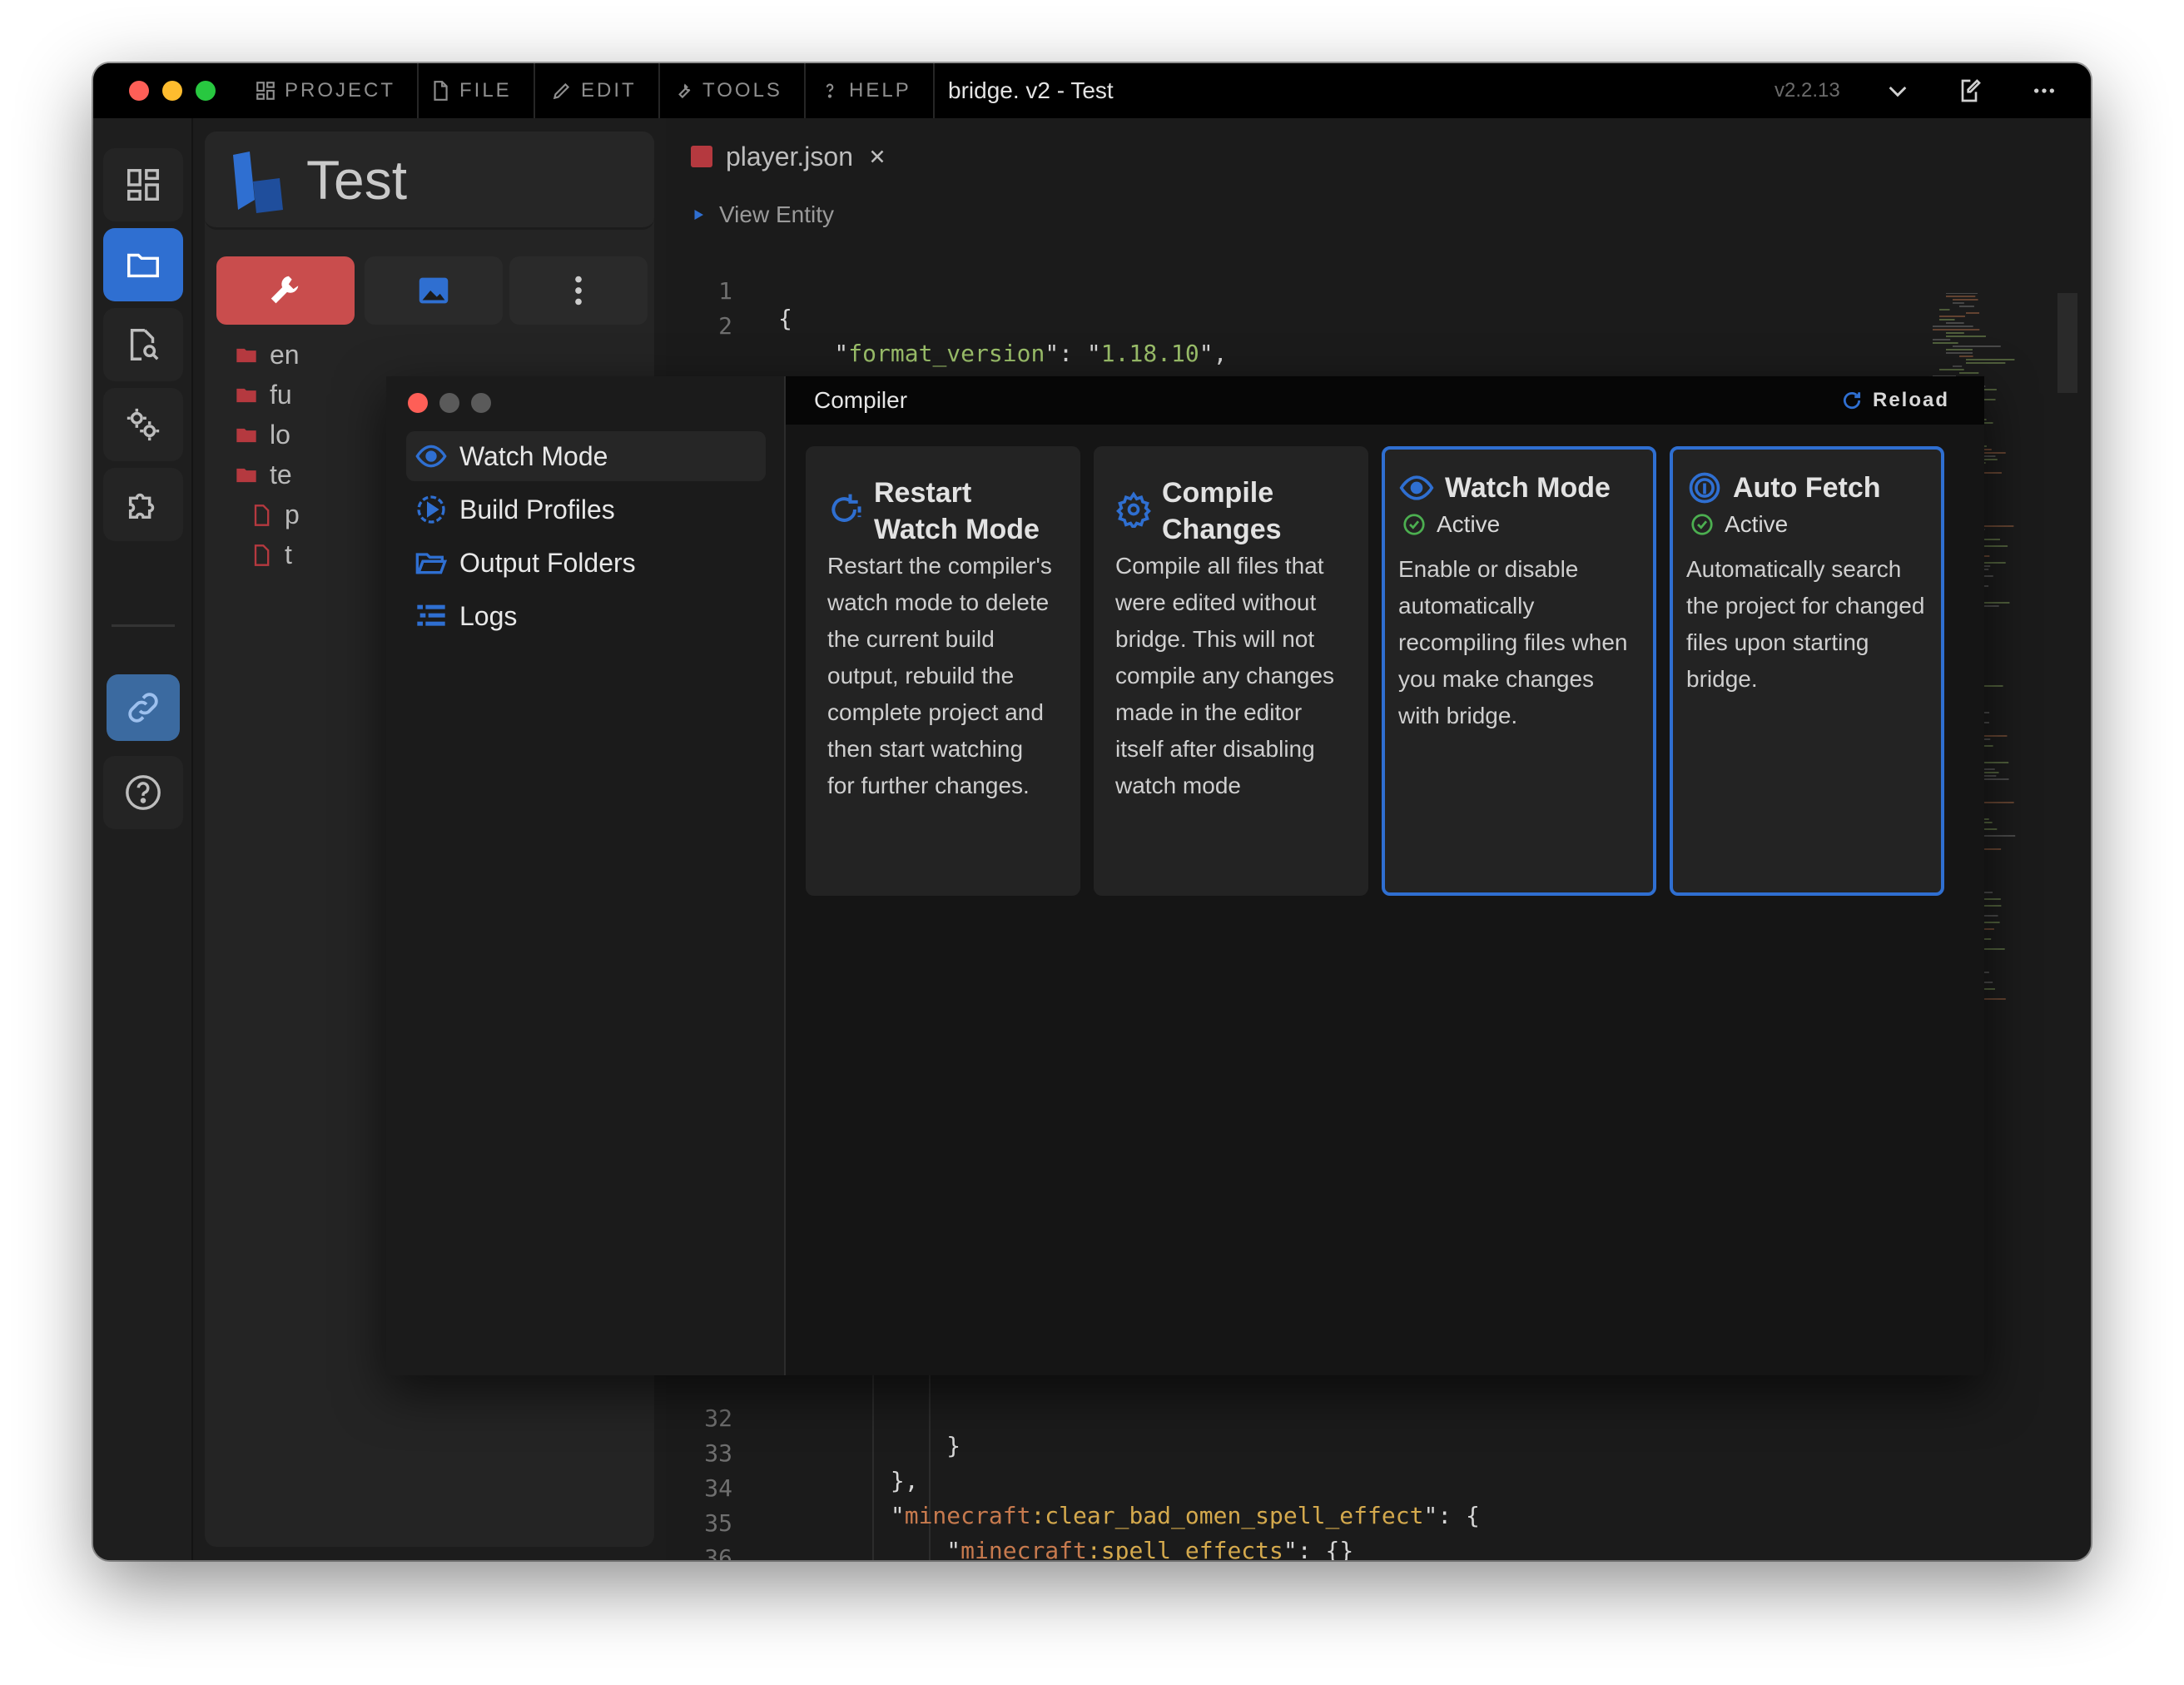  Describe the element at coordinates (263, 395) in the screenshot. I see `tree-item-folder: fu` at that location.